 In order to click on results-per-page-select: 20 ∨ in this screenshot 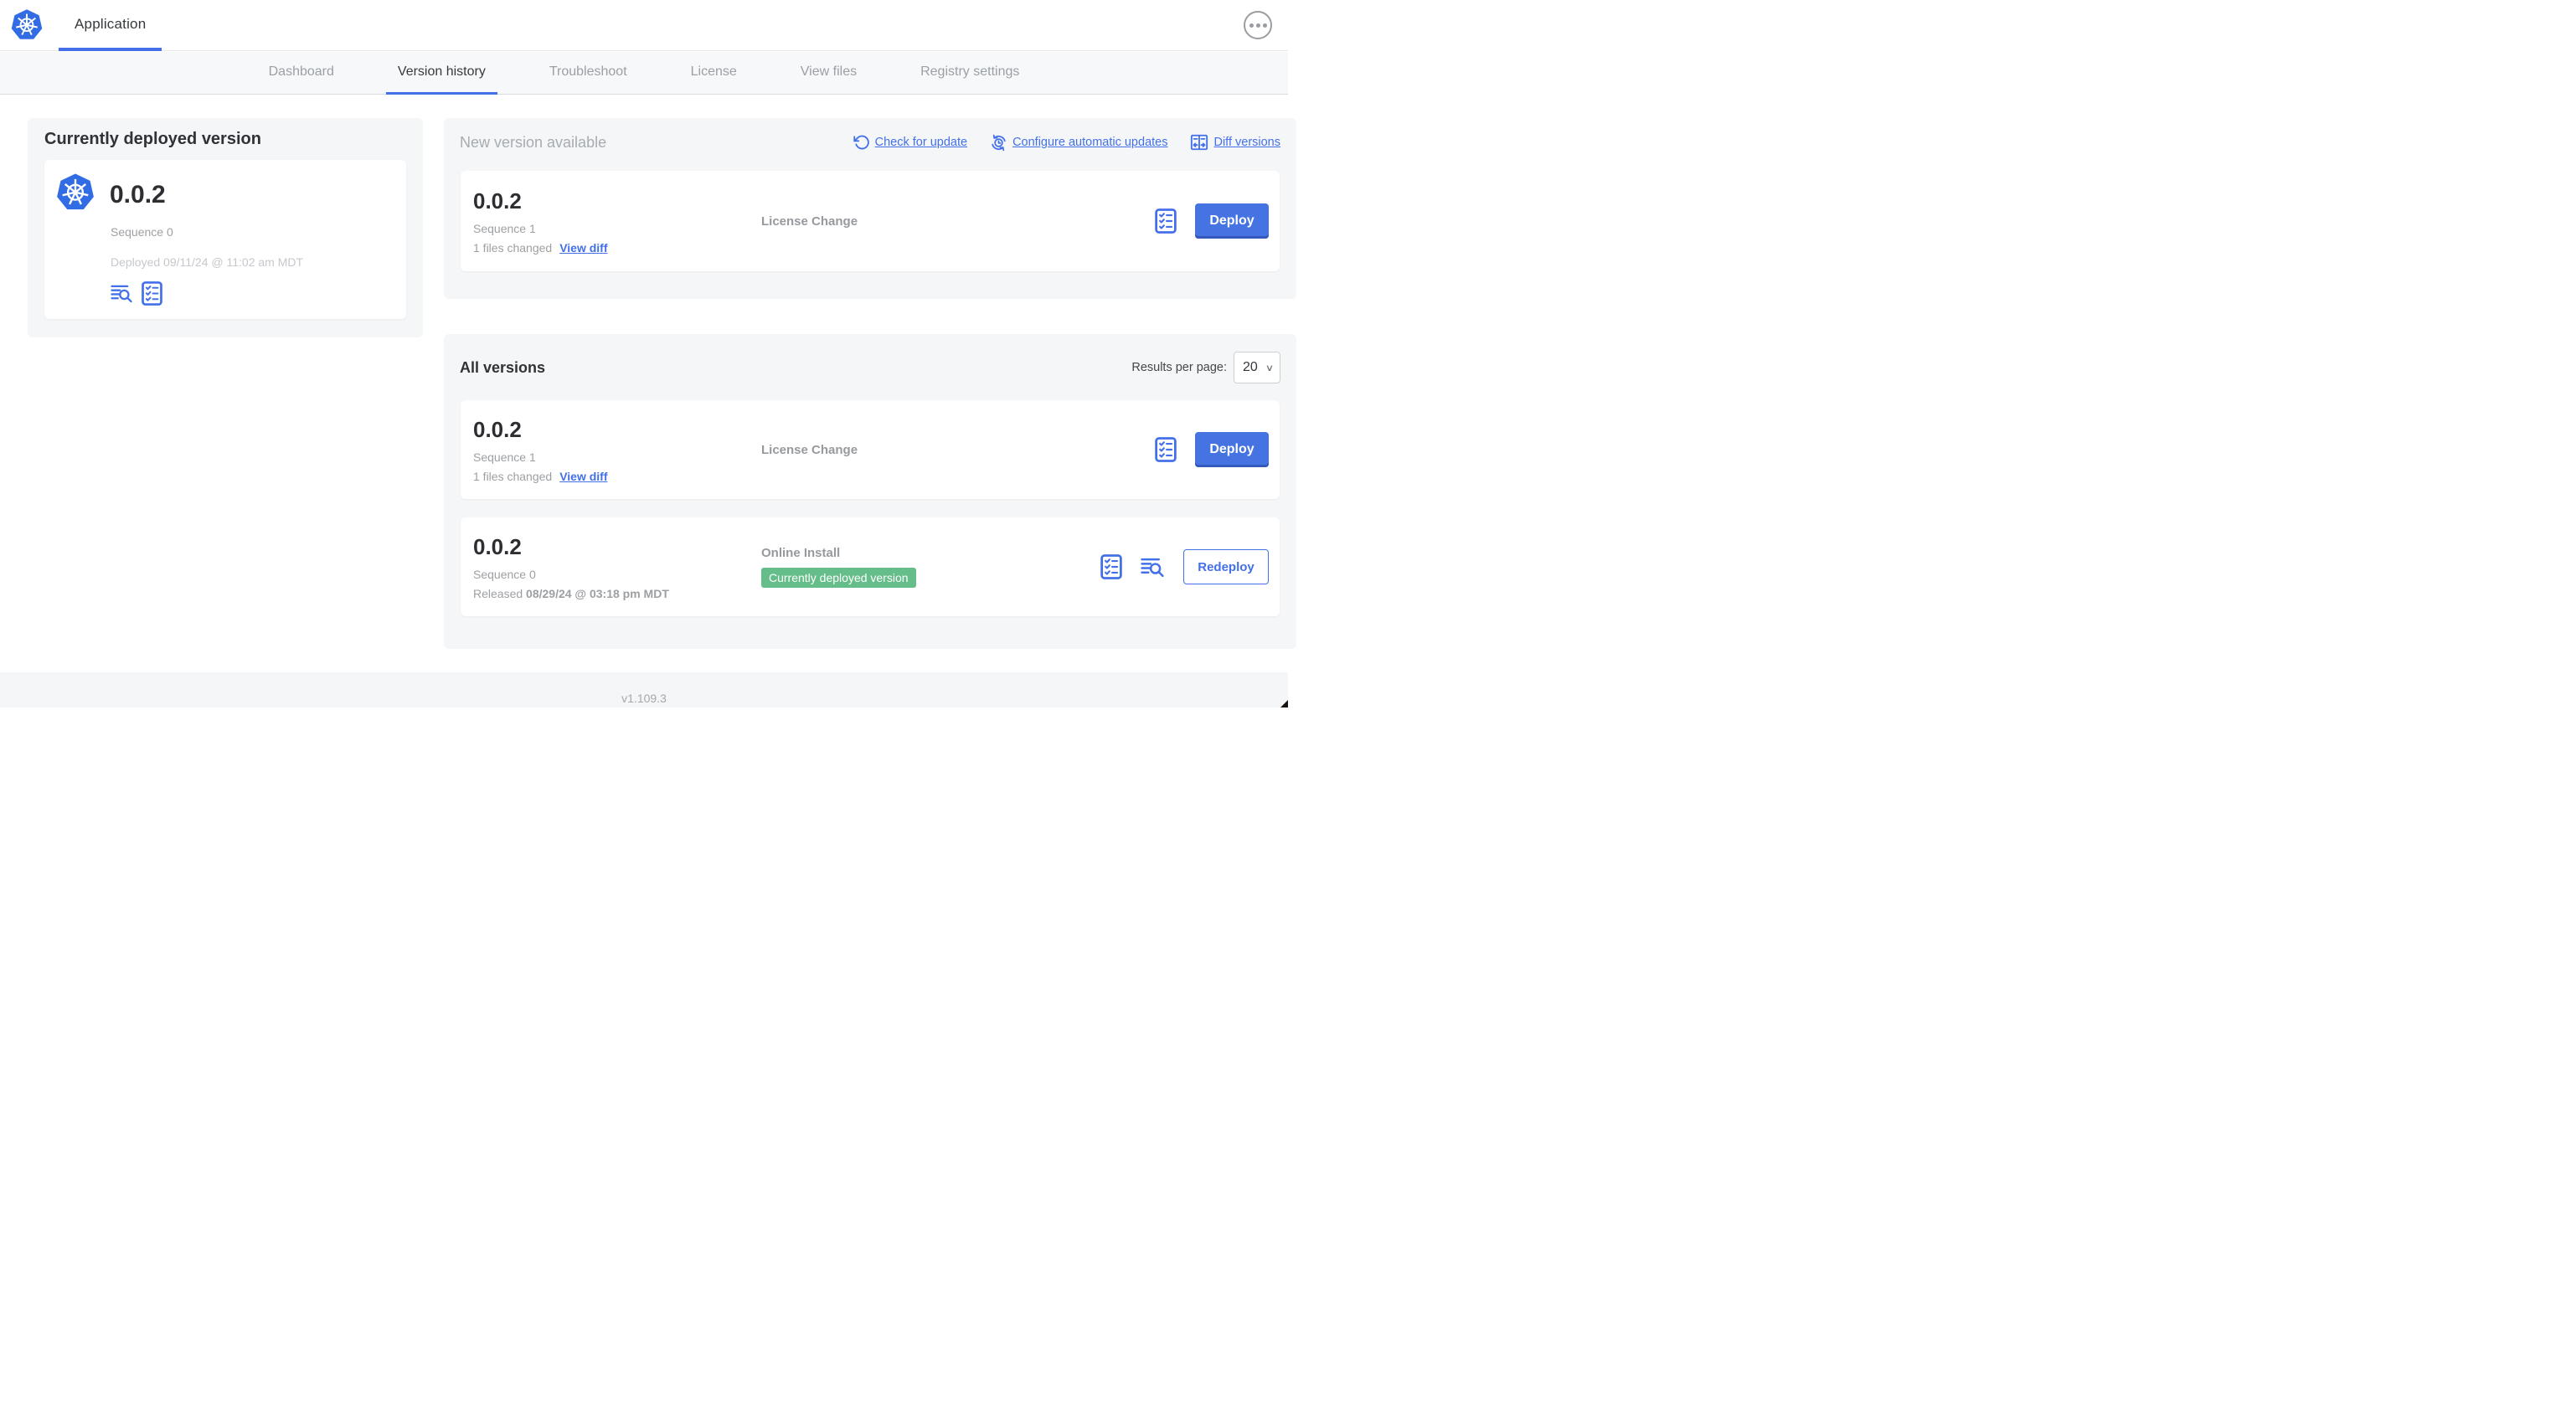, I will do `click(1257, 367)`.